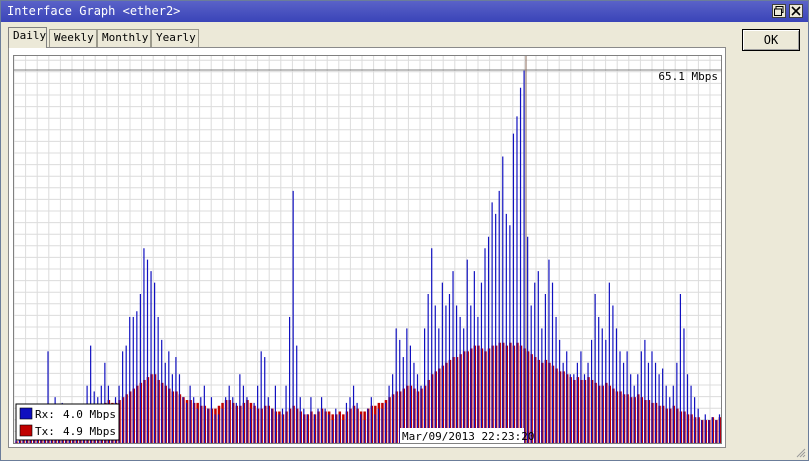 This screenshot has height=461, width=809. What do you see at coordinates (67, 422) in the screenshot?
I see `legend: Rx: 4.0 Mbps Tx: 4.9 Mbps` at bounding box center [67, 422].